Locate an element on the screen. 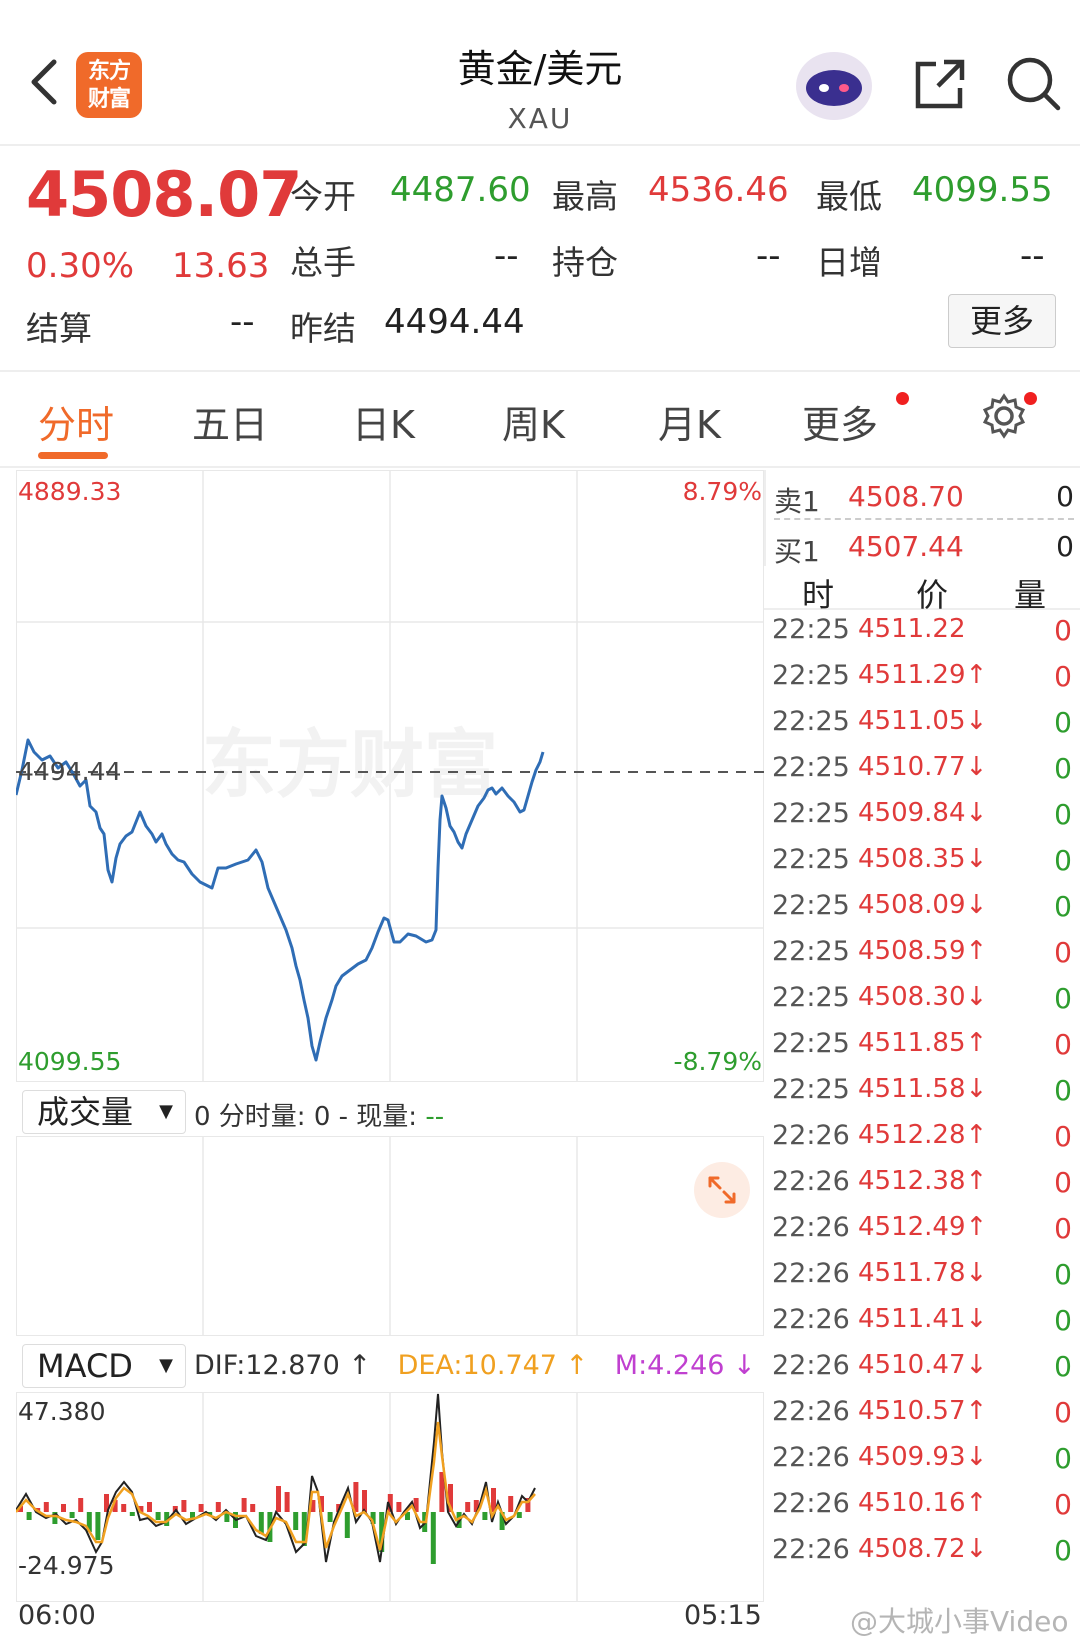 The width and height of the screenshot is (1080, 1647). settings-gear-icon is located at coordinates (1004, 416).